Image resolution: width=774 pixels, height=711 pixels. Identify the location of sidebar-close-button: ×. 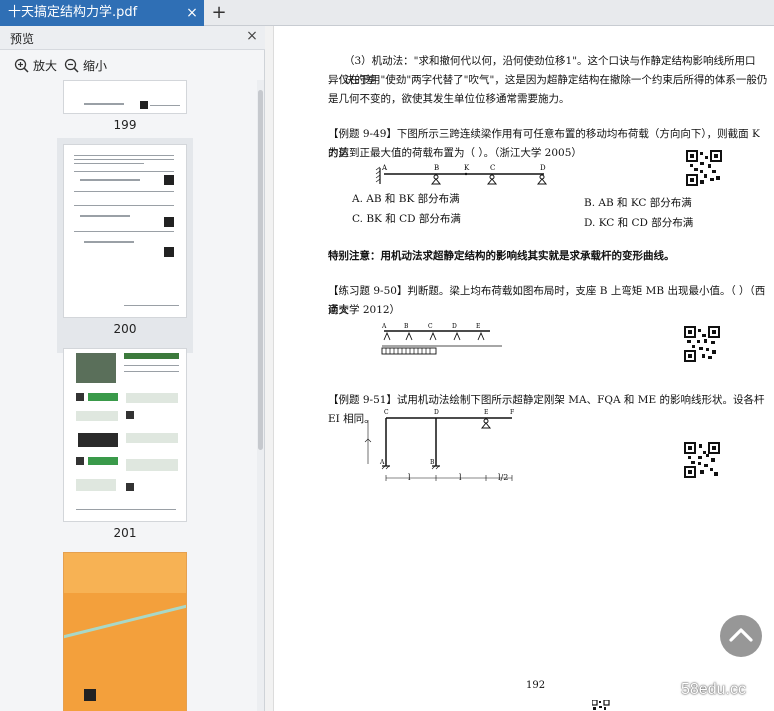
(252, 37).